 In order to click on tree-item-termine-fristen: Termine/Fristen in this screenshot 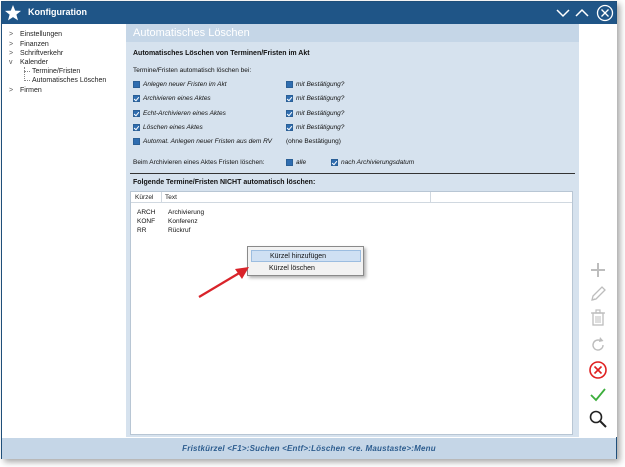, I will do `click(56, 71)`.